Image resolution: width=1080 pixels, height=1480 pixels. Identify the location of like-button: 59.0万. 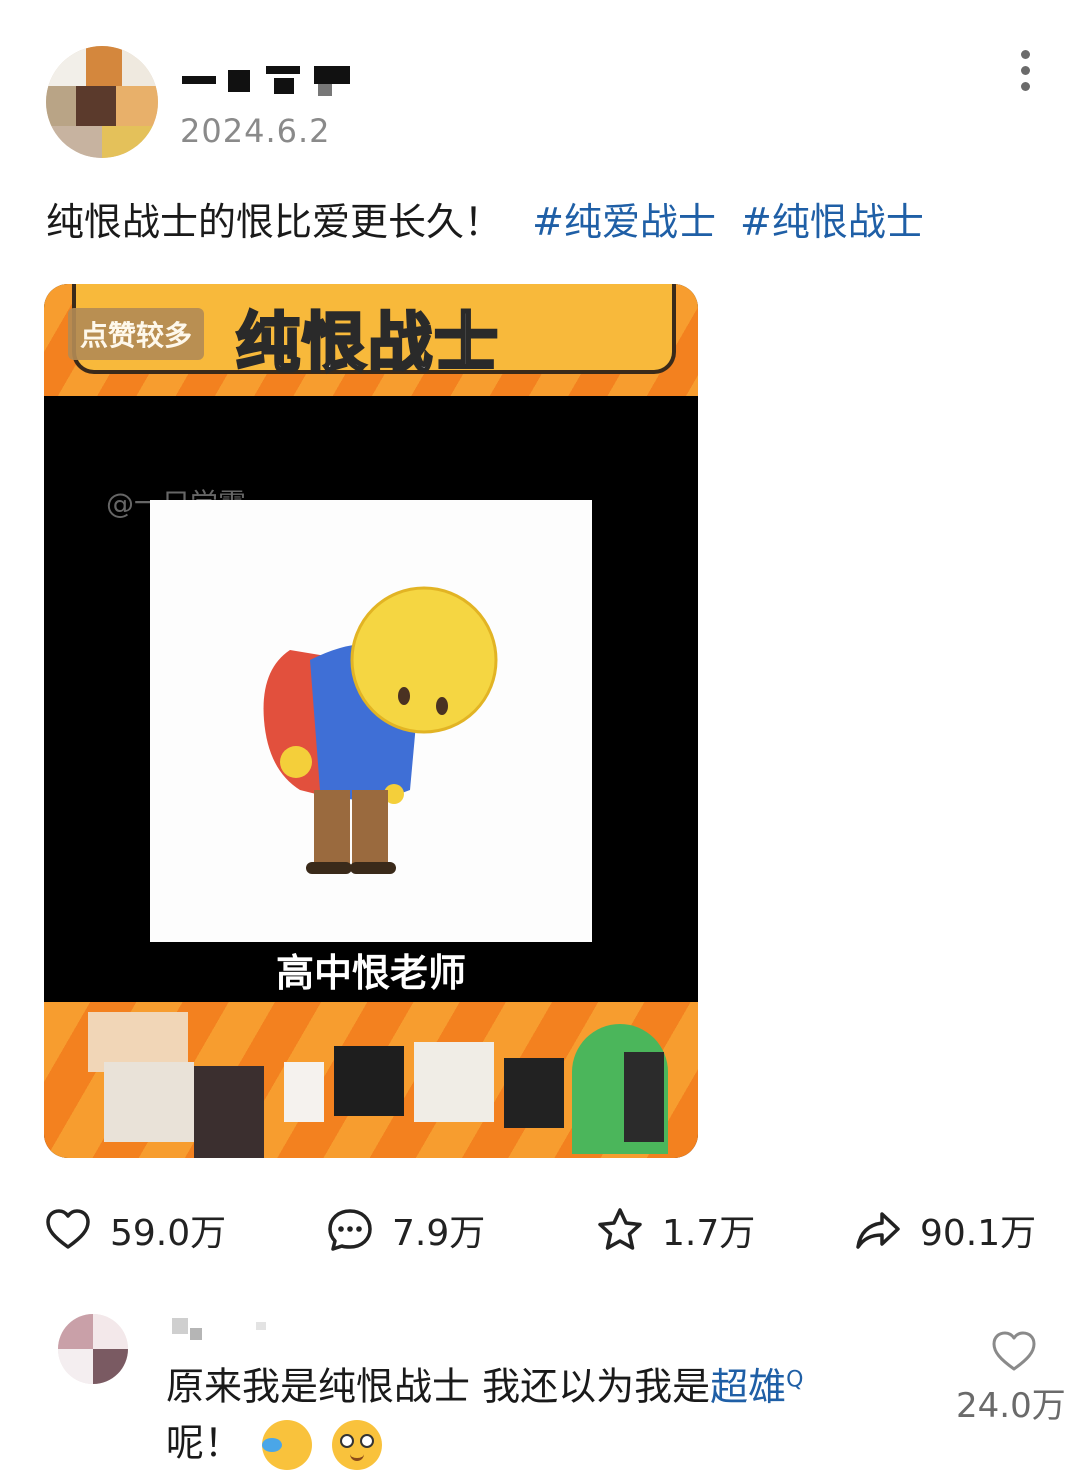
(135, 1230).